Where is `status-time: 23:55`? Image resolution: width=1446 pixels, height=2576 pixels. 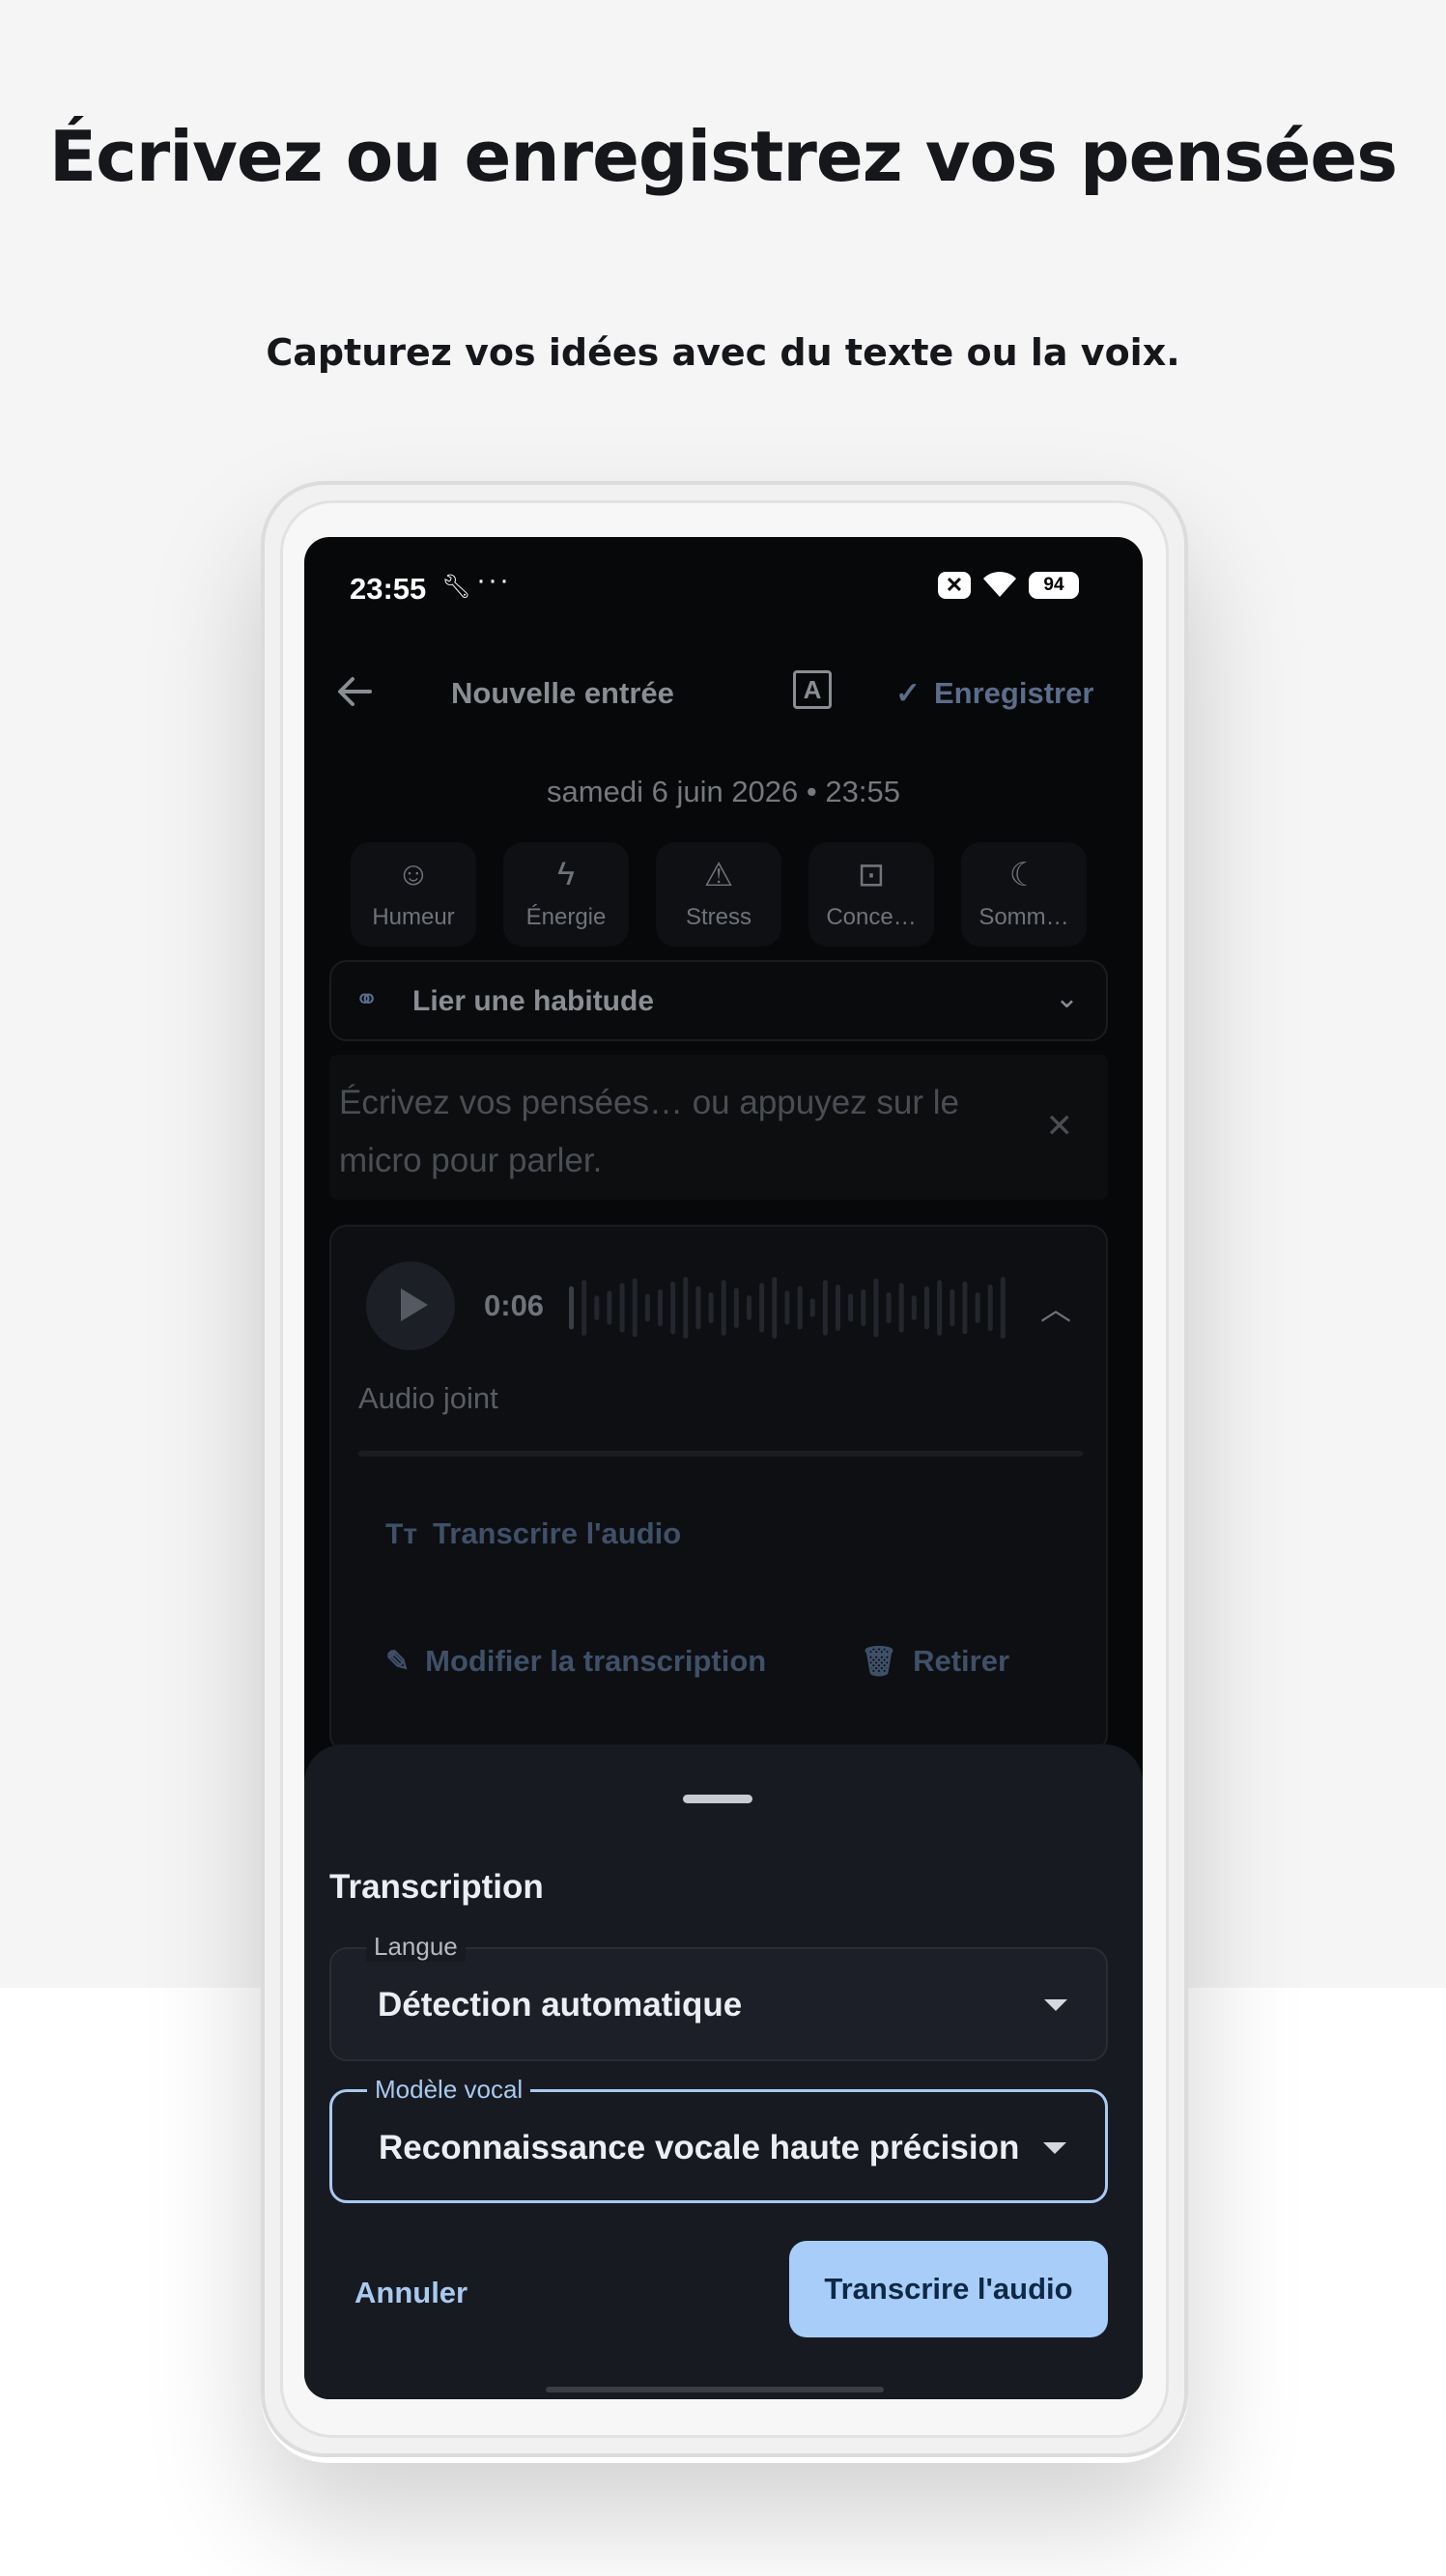 status-time: 23:55 is located at coordinates (389, 589).